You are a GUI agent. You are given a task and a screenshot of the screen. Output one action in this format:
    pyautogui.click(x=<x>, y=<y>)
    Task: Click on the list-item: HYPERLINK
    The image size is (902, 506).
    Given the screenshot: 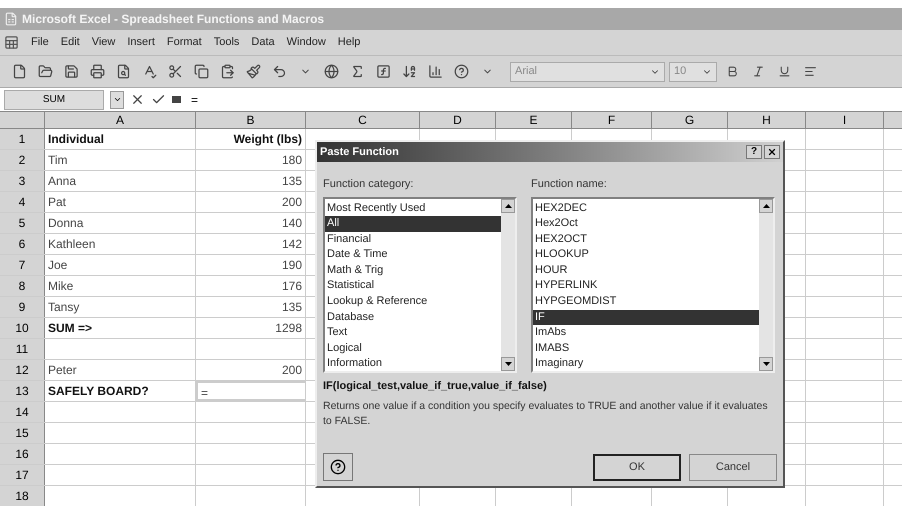 What is the action you would take?
    pyautogui.click(x=646, y=286)
    